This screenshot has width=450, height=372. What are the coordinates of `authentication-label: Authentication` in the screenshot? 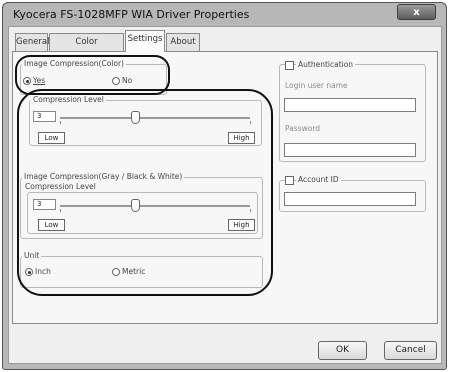 It's located at (326, 64).